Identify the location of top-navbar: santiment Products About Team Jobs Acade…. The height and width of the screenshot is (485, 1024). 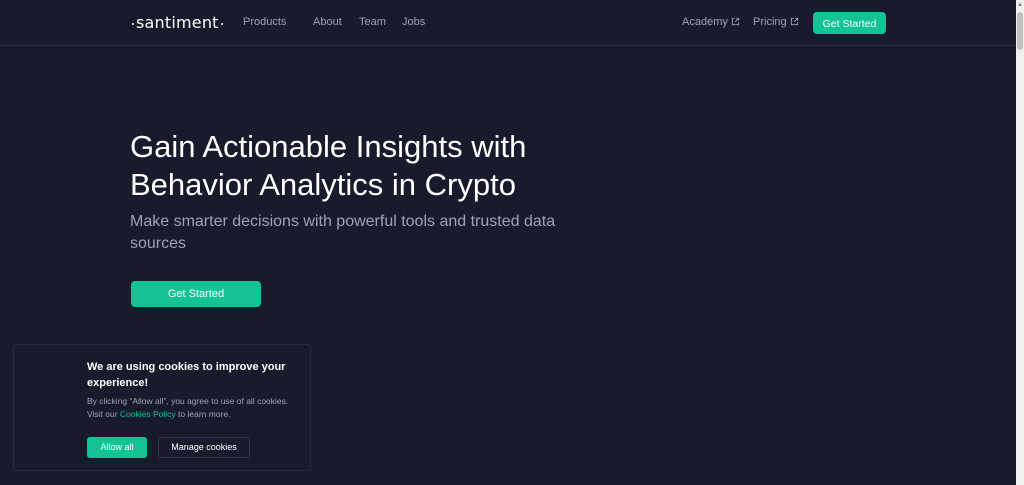
(508, 23).